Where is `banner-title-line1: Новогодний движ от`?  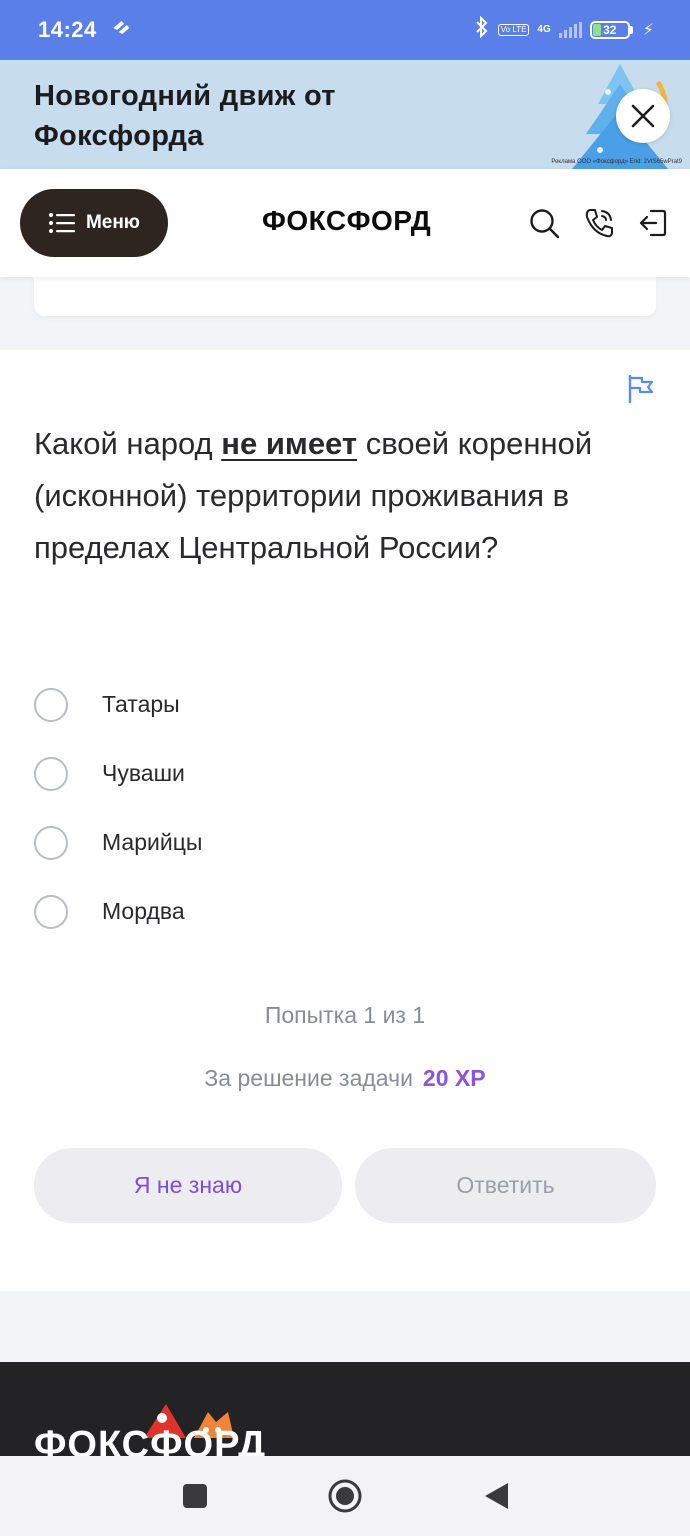
banner-title-line1: Новогодний движ от is located at coordinates (185, 96).